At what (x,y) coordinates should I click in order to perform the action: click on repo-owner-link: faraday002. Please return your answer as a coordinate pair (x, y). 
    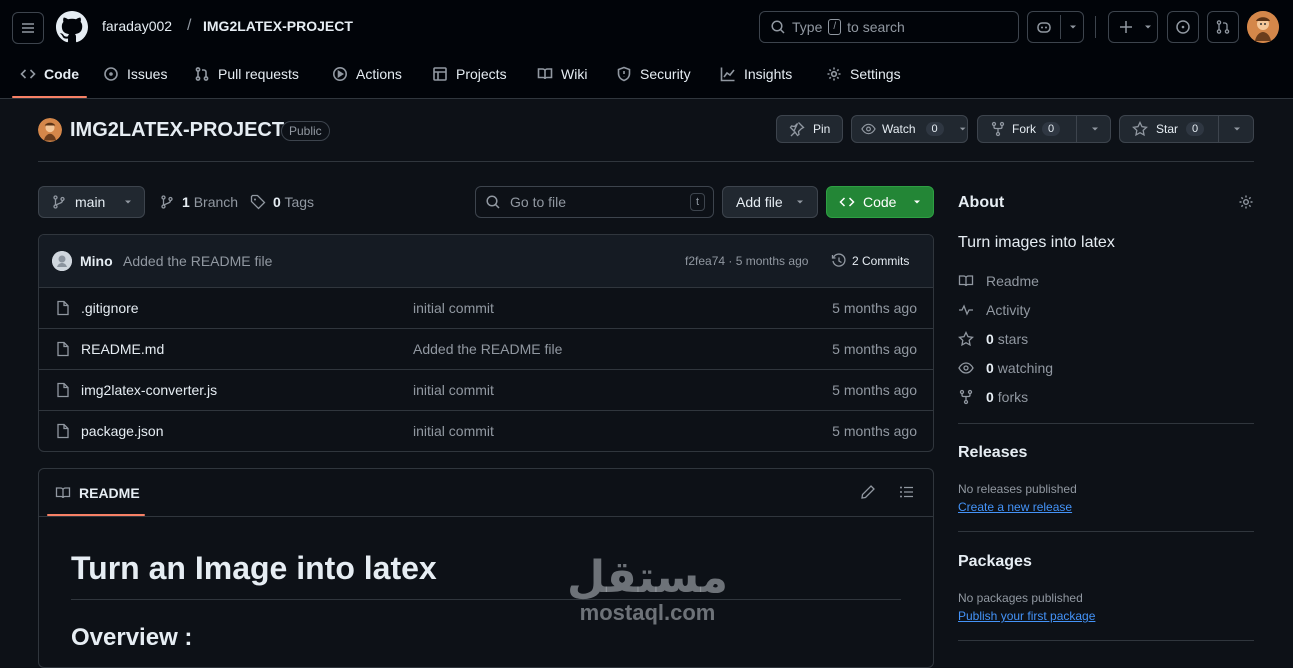
    Looking at the image, I should click on (137, 26).